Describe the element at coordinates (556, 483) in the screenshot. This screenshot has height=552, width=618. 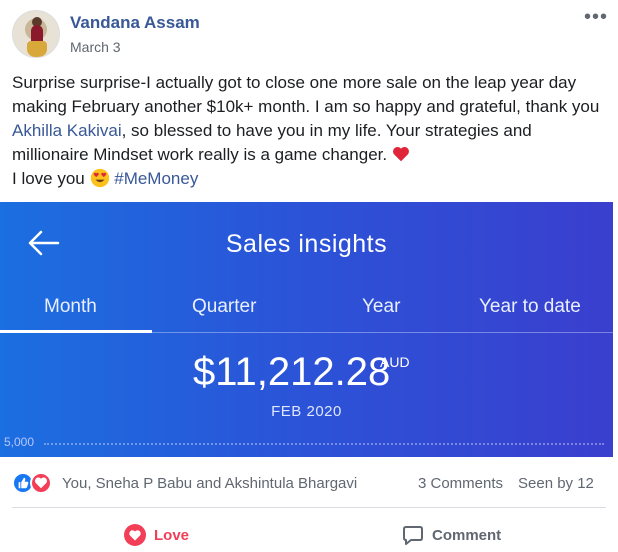
I see `seen-by: Seen by 12` at that location.